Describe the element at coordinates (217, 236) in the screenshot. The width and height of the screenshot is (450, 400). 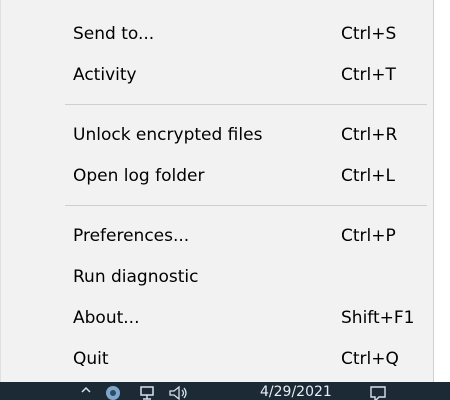
I see `menu-item-preferences: Preferences... Ctrl+P` at that location.